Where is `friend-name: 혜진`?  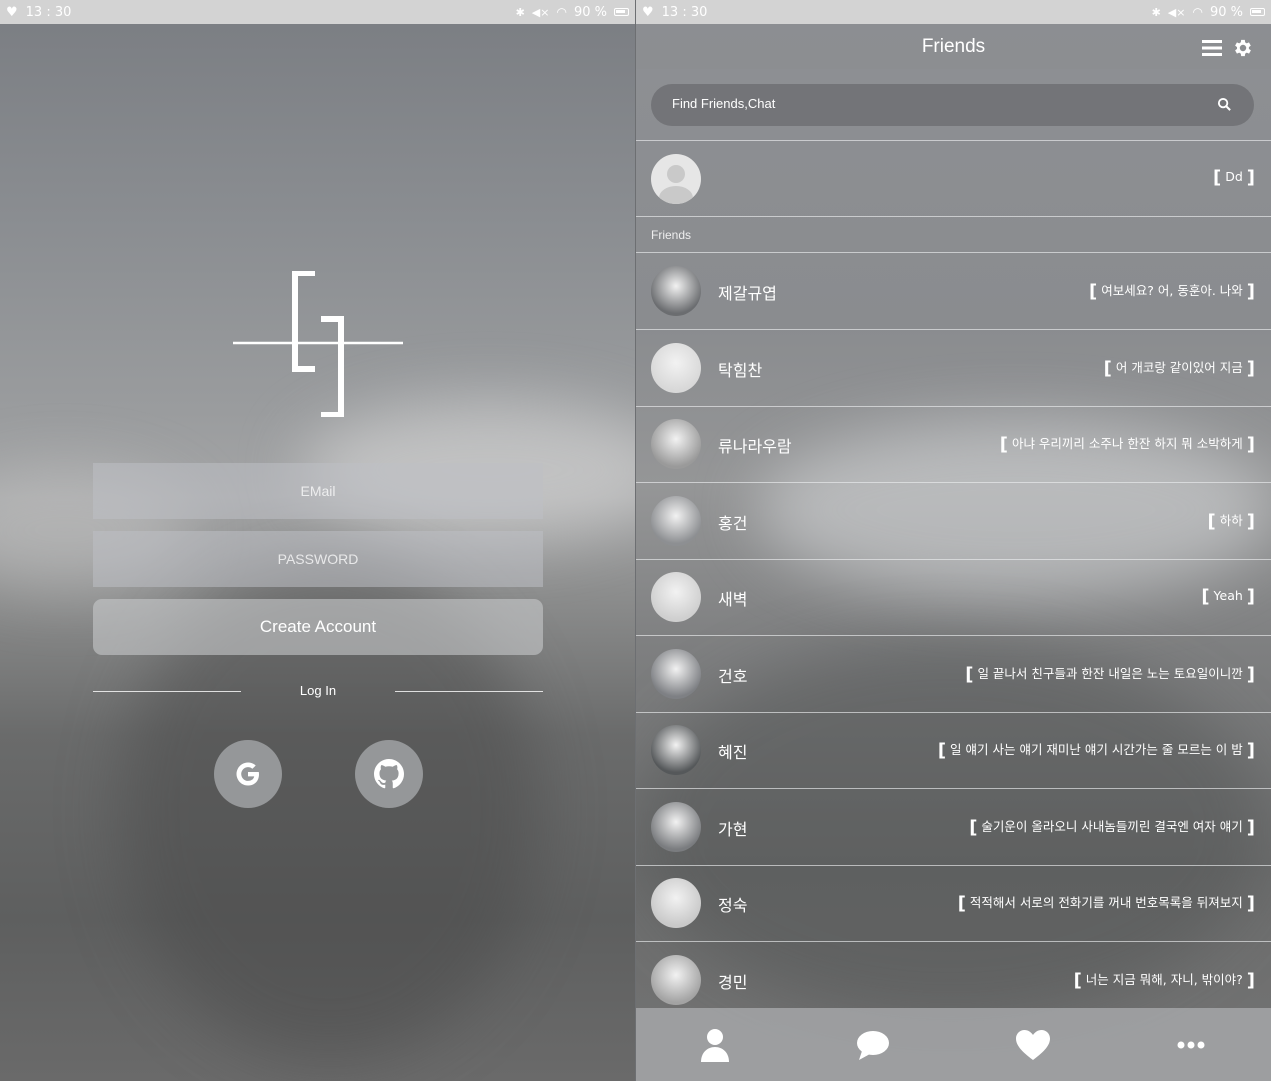
friend-name: 혜진 is located at coordinates (733, 752).